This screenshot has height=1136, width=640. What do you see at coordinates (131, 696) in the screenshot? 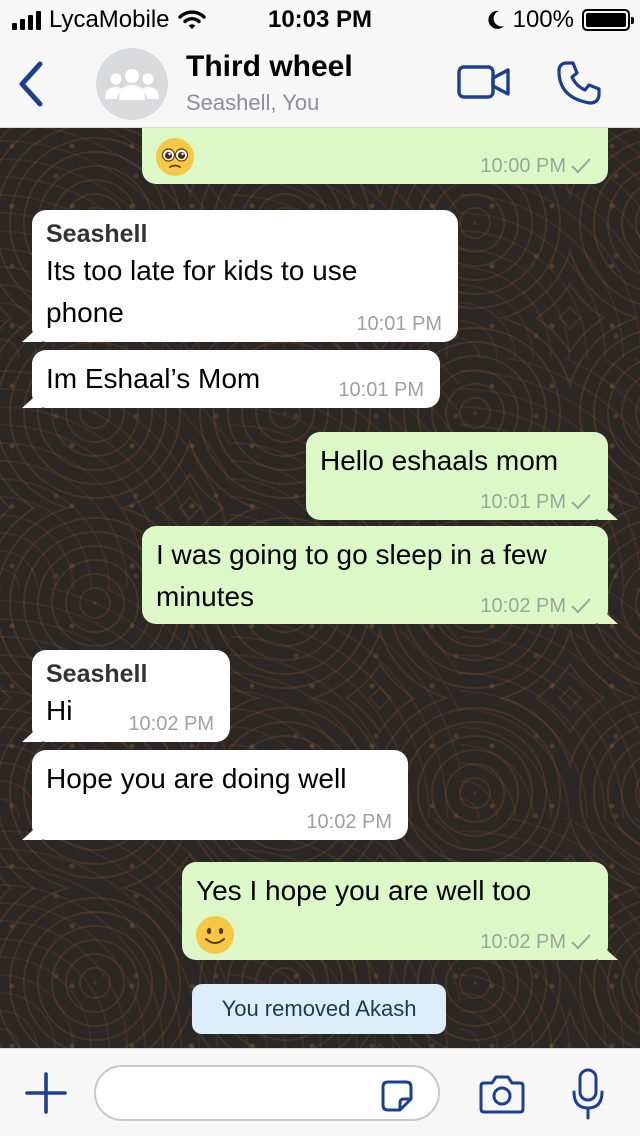
I see `message-bubble-incoming: Seashell Hi 10:02 PM` at bounding box center [131, 696].